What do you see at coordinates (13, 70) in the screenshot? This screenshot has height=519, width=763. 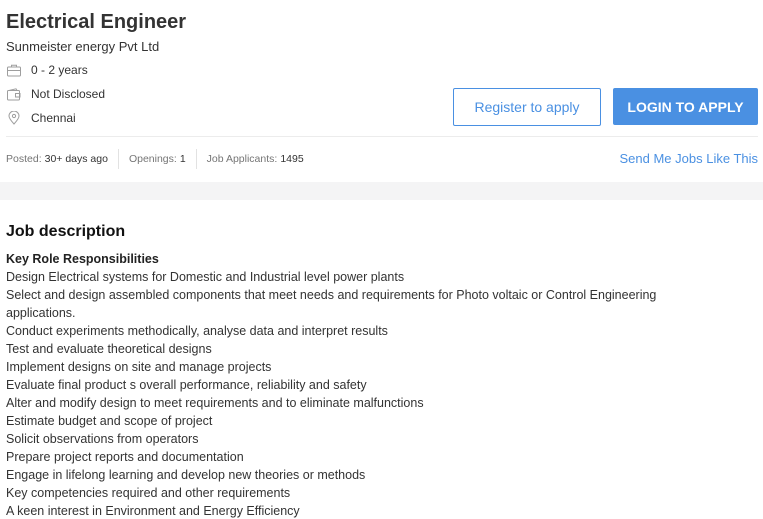 I see `briefcase-icon` at bounding box center [13, 70].